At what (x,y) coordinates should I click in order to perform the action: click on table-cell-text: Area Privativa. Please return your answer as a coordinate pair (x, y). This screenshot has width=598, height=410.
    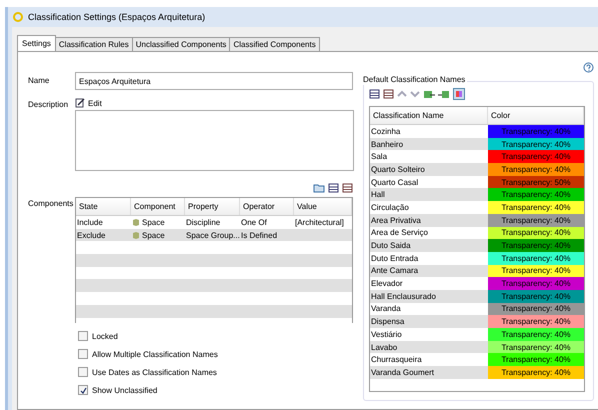
    Looking at the image, I should click on (396, 220).